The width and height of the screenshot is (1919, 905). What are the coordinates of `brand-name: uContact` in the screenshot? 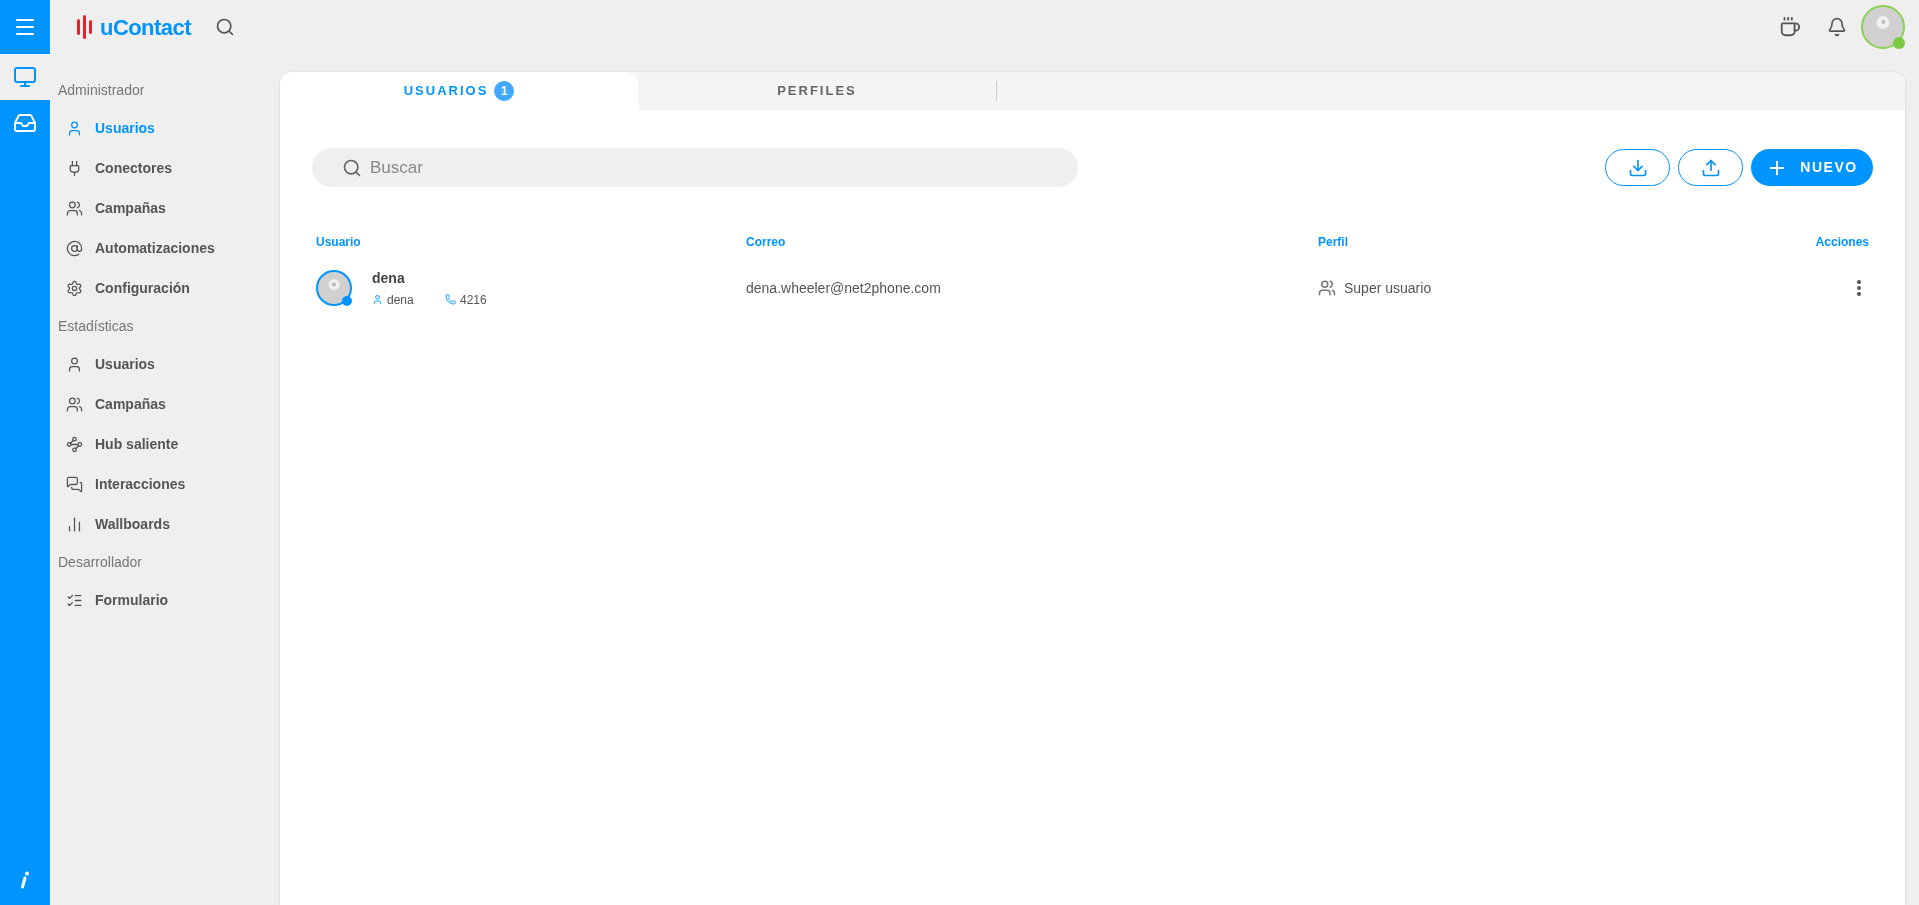 It's located at (145, 27).